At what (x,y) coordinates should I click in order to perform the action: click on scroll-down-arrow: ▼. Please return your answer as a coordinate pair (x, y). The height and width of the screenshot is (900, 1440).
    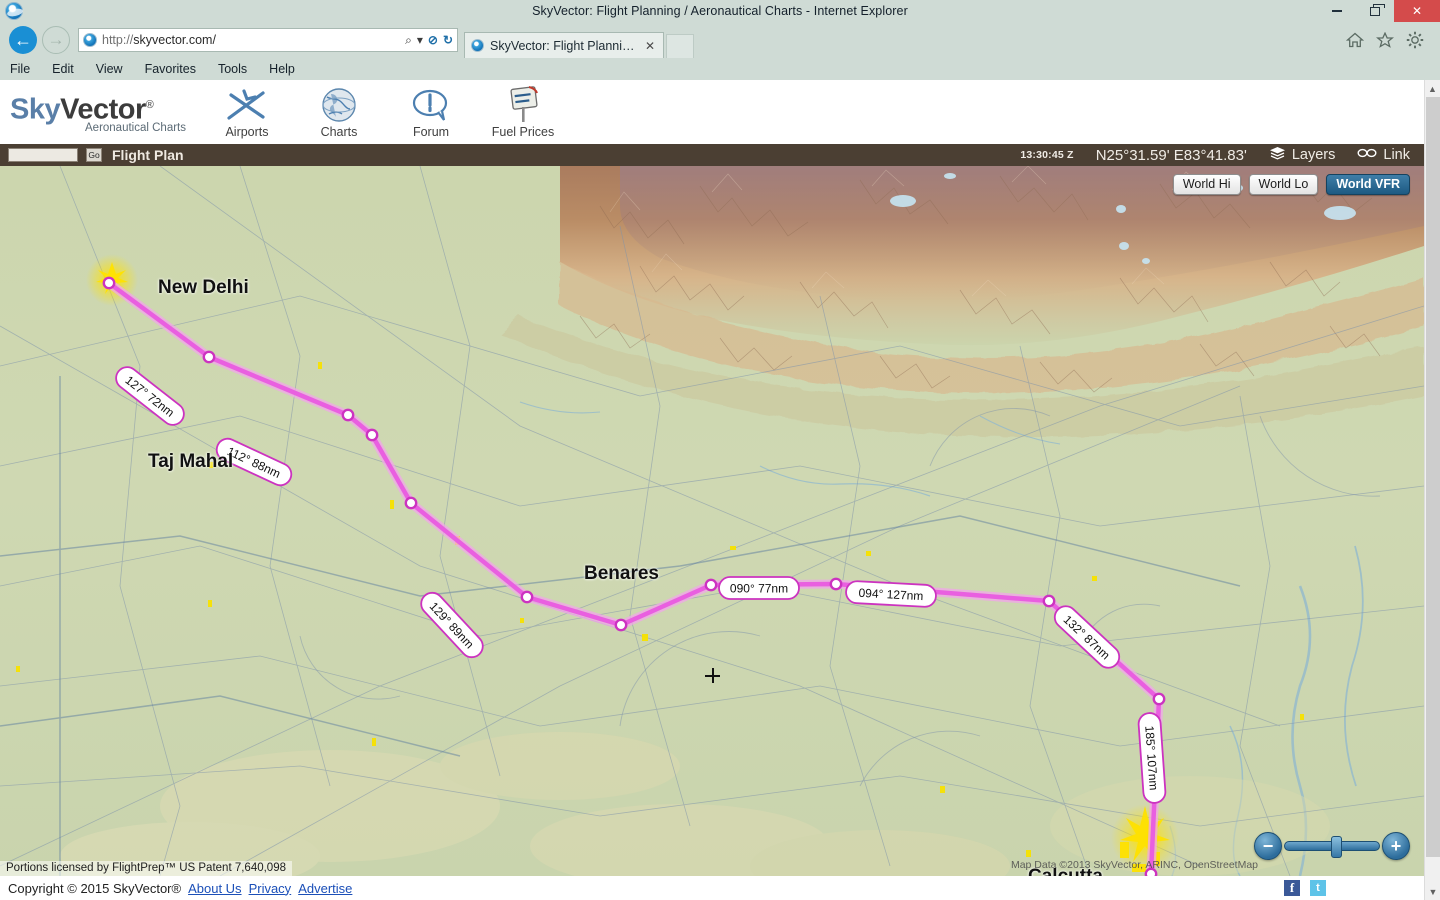
    Looking at the image, I should click on (1432, 891).